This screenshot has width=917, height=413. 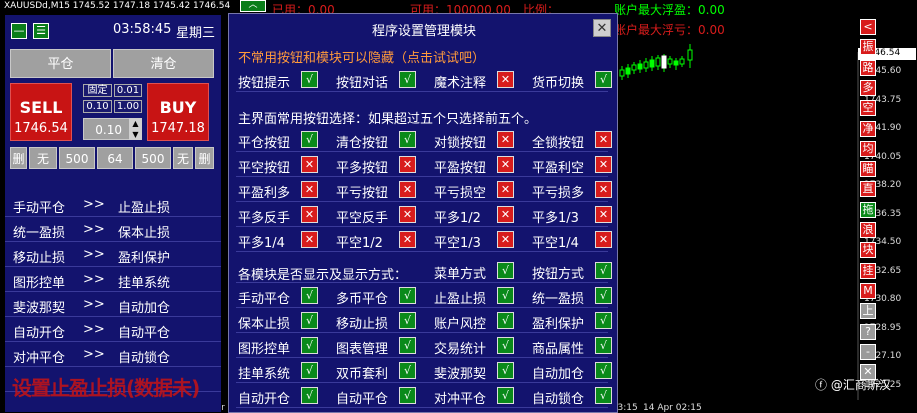 What do you see at coordinates (479, 166) in the screenshot?
I see `option-item: 平盈按钮 ✕` at bounding box center [479, 166].